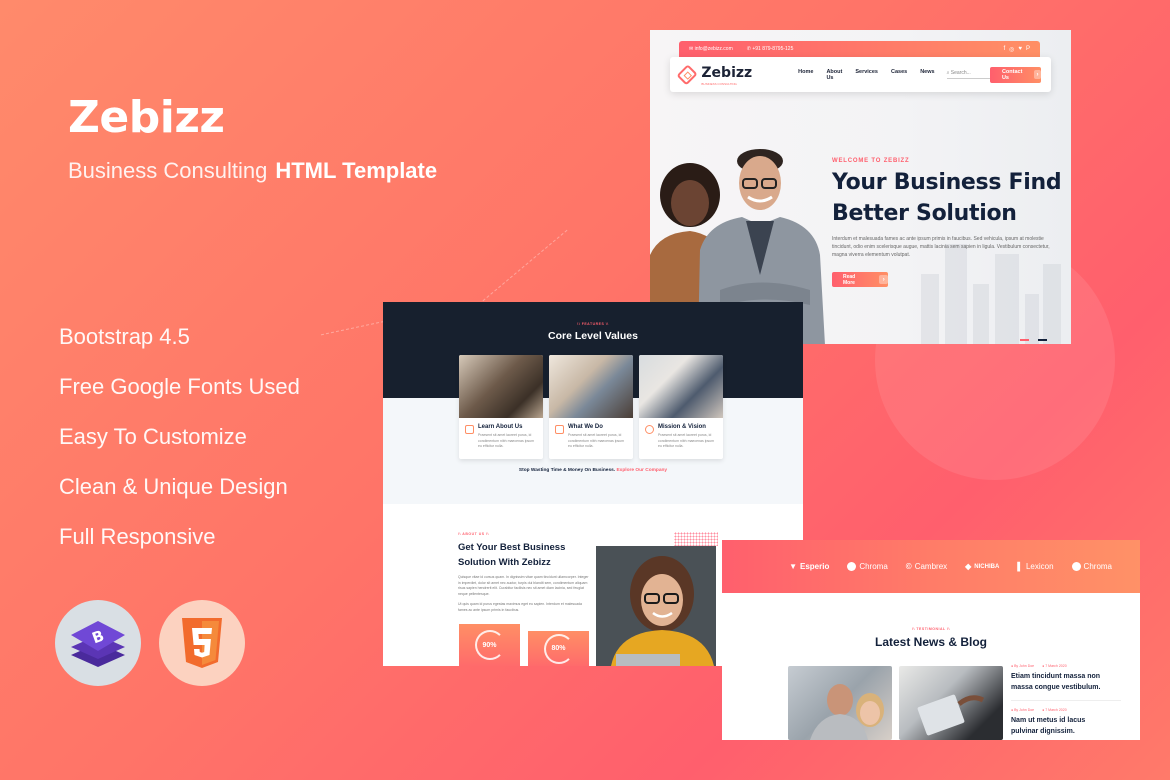 The height and width of the screenshot is (780, 1170). What do you see at coordinates (1011, 49) in the screenshot?
I see `instagram-icon: ◎` at bounding box center [1011, 49].